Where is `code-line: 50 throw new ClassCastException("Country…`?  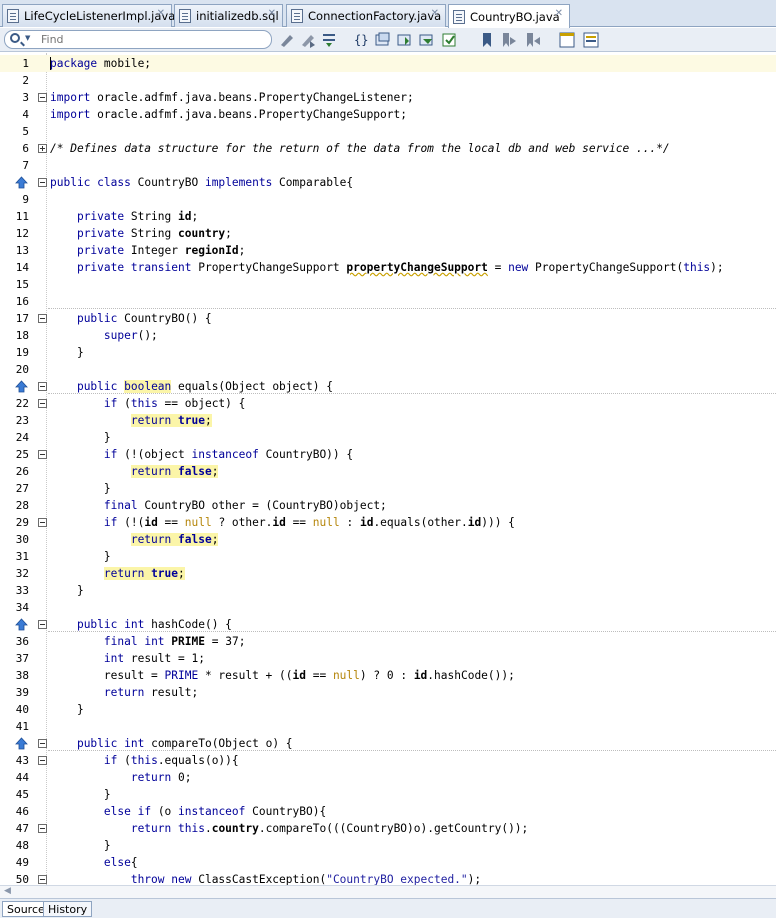 code-line: 50 throw new ClassCastException("Country… is located at coordinates (388, 878).